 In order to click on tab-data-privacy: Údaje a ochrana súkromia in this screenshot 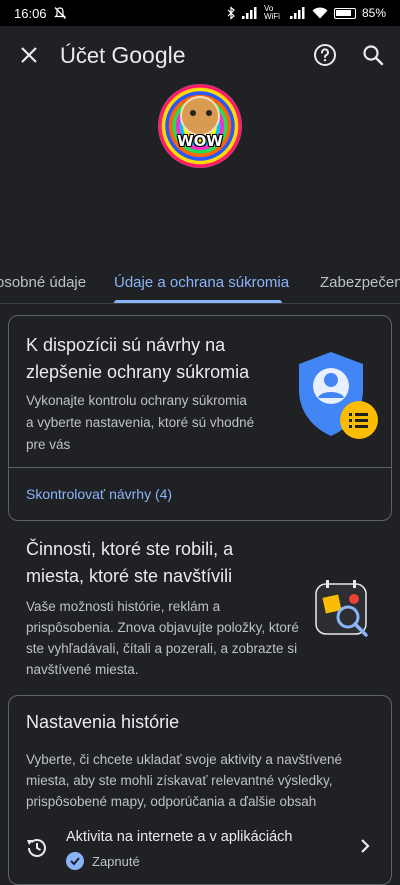, I will do `click(201, 282)`.